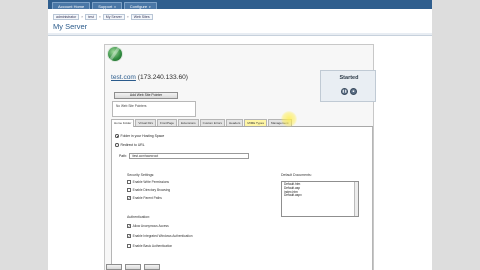 This screenshot has width=480, height=270. What do you see at coordinates (91, 17) in the screenshot?
I see `breadcrumb-item-test: test` at bounding box center [91, 17].